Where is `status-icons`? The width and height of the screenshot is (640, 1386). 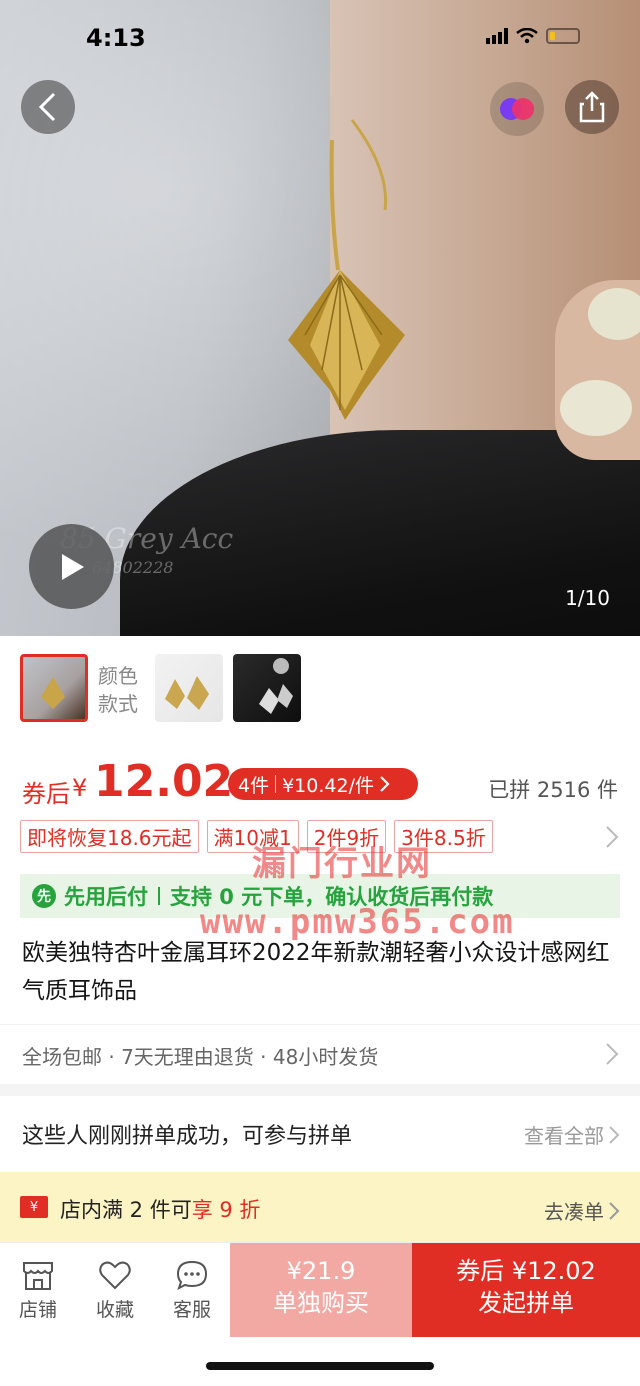 status-icons is located at coordinates (533, 36).